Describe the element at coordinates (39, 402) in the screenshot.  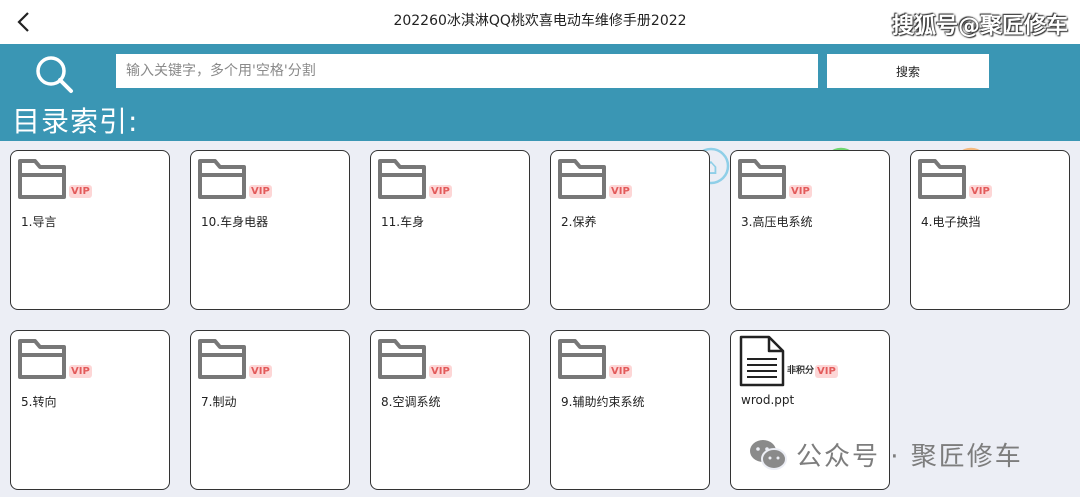
I see `folder-label: 5.转向` at that location.